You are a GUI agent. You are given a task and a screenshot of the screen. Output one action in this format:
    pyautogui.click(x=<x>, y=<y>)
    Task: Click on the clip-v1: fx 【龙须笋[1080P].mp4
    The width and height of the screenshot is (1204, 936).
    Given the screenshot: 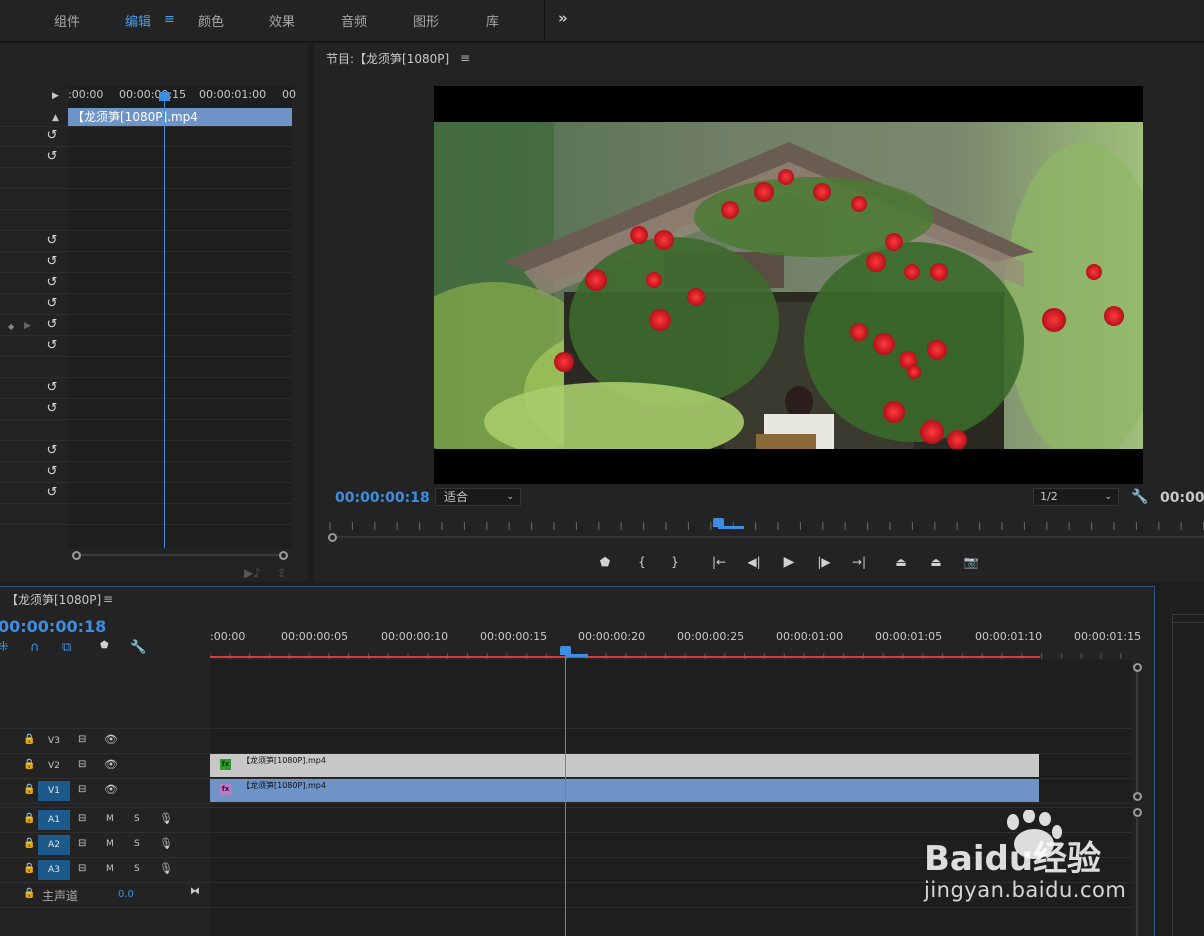 What is the action you would take?
    pyautogui.click(x=624, y=790)
    